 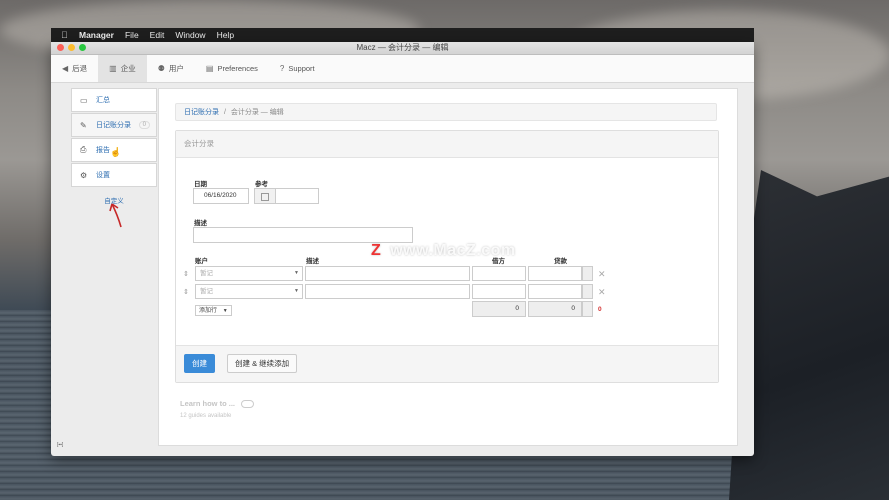 I want to click on pen-icon: ✎, so click(x=83, y=125).